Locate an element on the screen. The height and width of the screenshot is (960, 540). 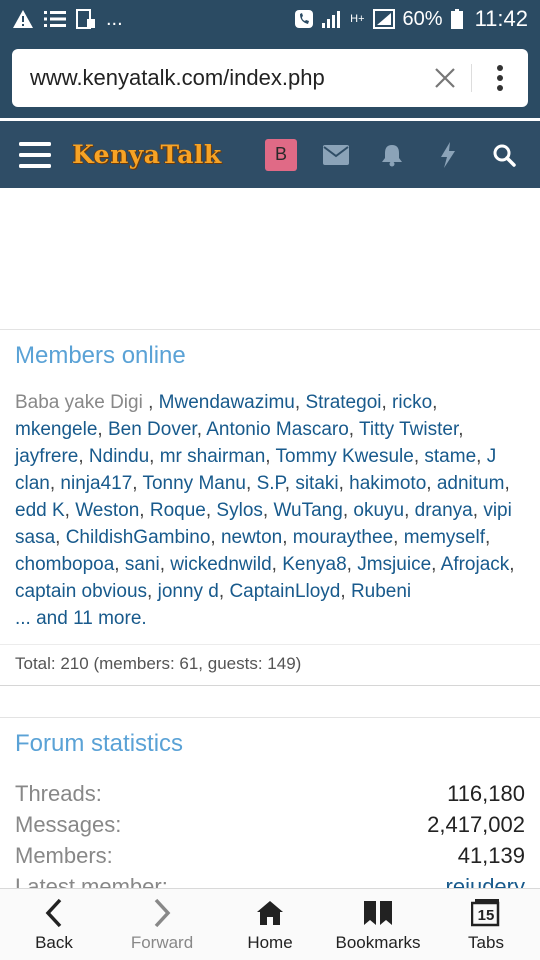
member-link: S.P is located at coordinates (271, 483).